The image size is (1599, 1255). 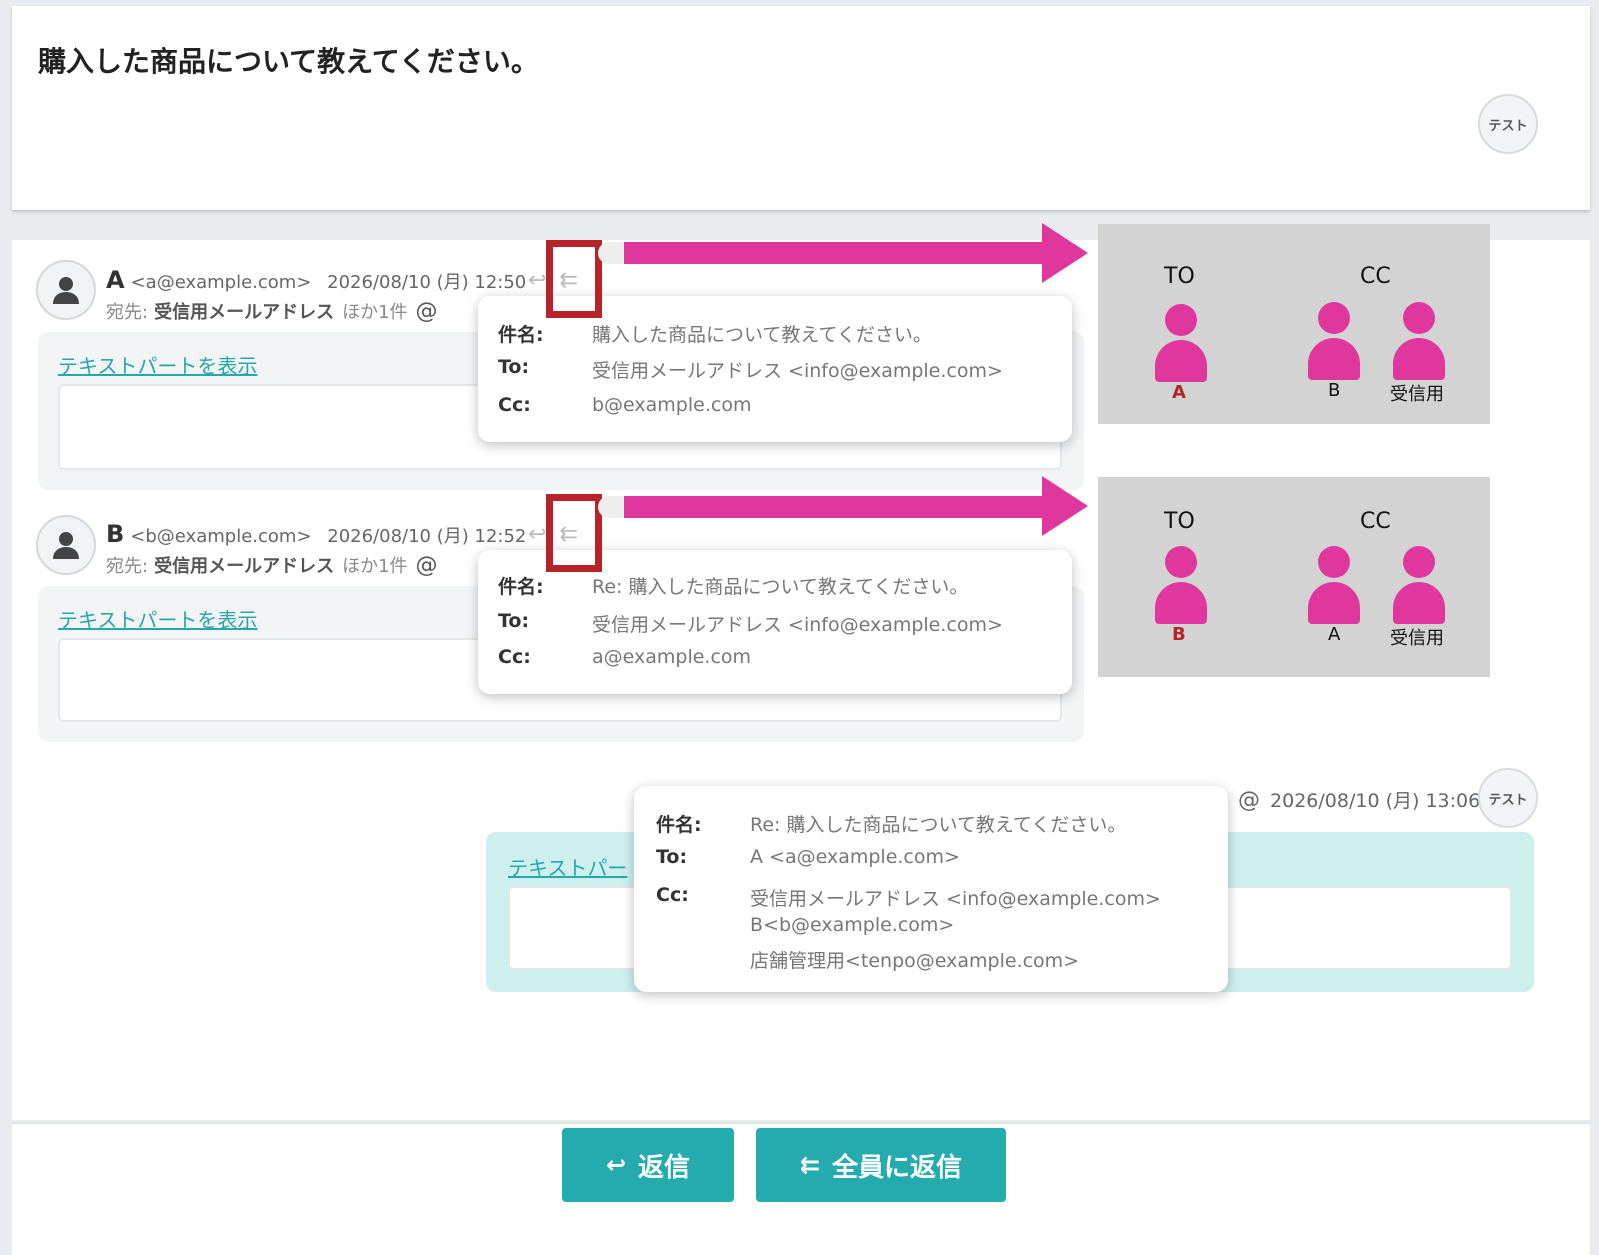 I want to click on to-person-label: B, so click(x=1179, y=634).